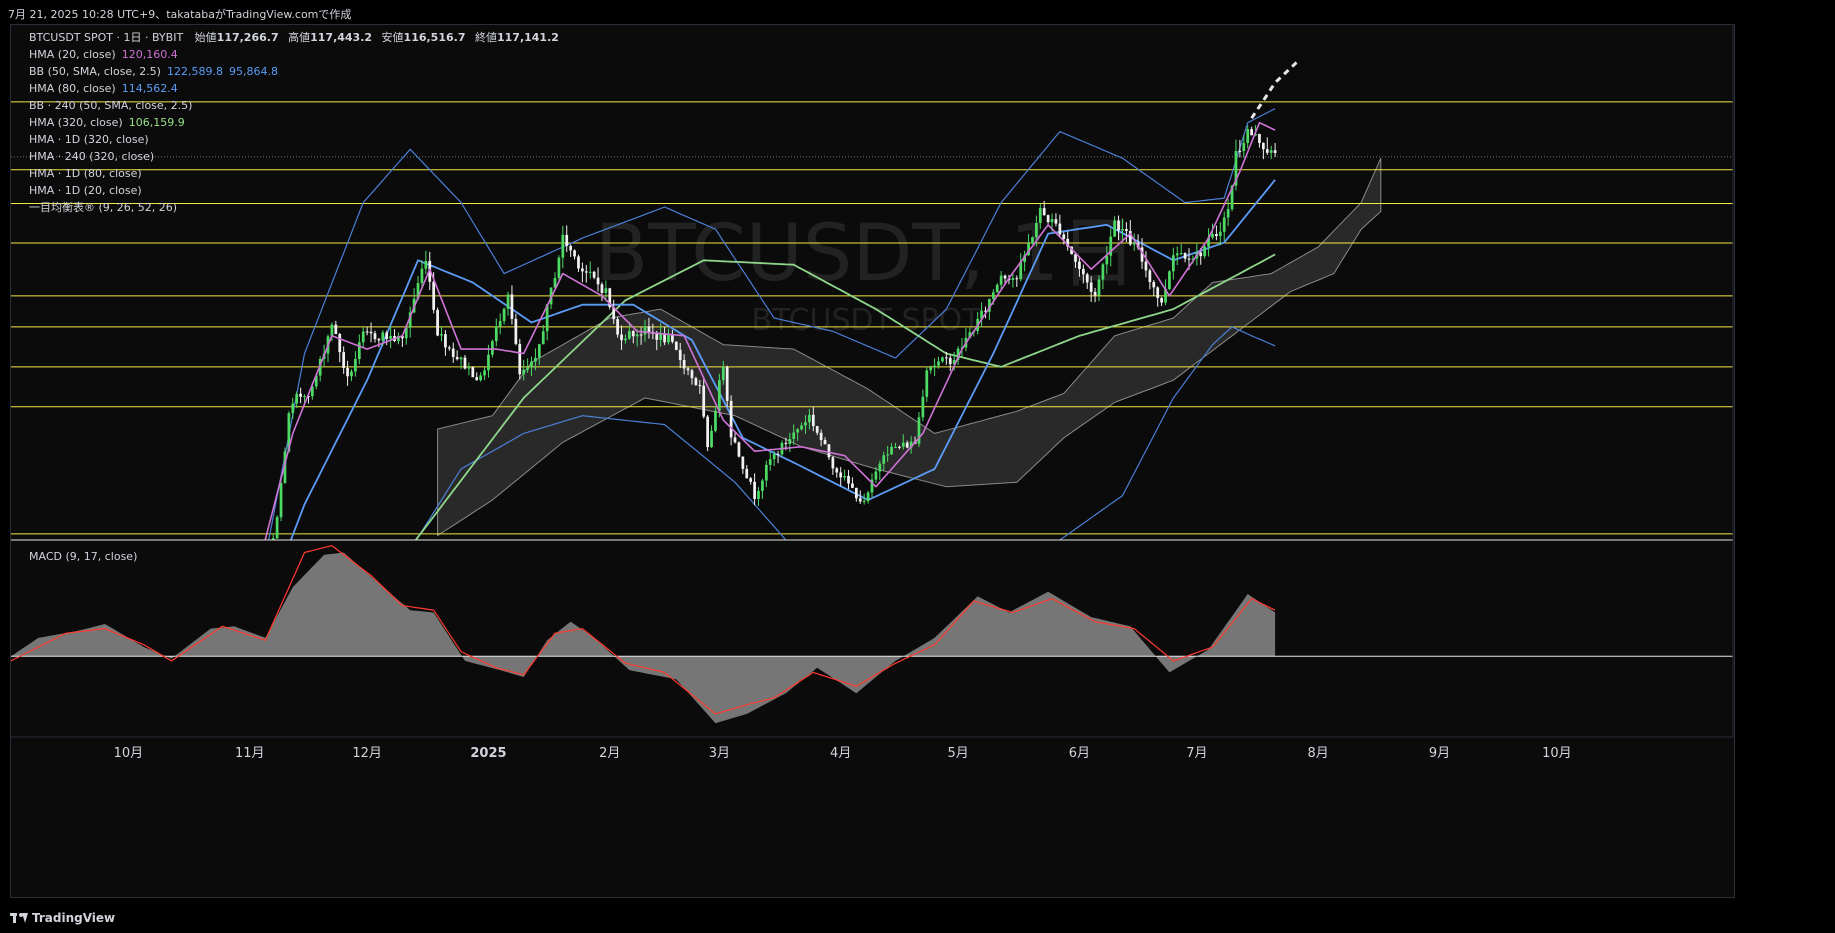 This screenshot has width=1835, height=933. What do you see at coordinates (485, 37) in the screenshot?
I see `legend-close-label: 終値` at bounding box center [485, 37].